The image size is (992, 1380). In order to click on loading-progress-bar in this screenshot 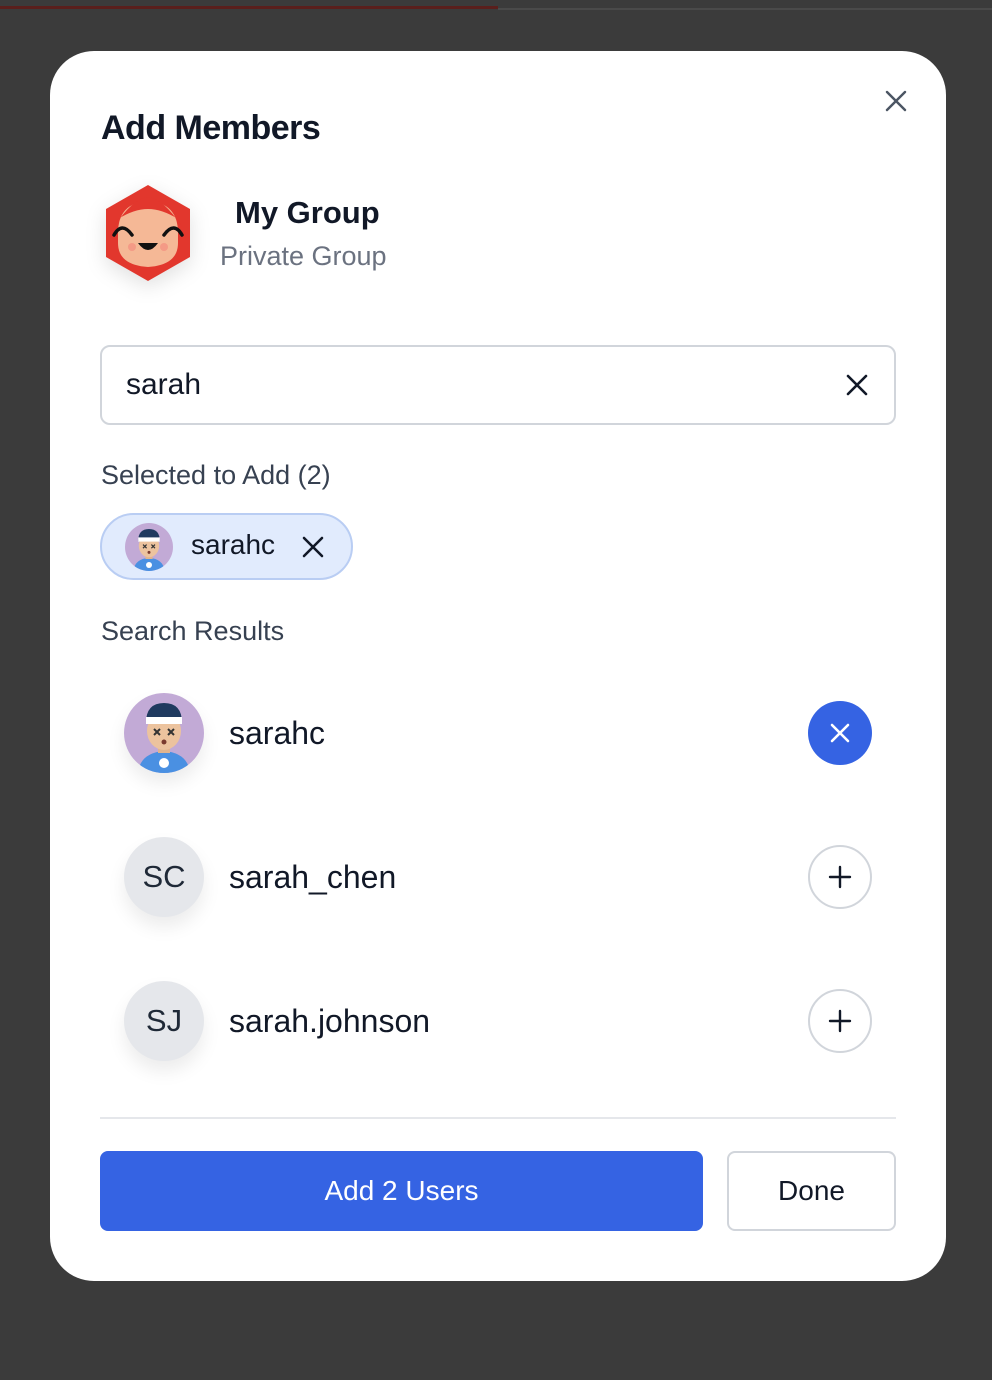, I will do `click(249, 7)`.